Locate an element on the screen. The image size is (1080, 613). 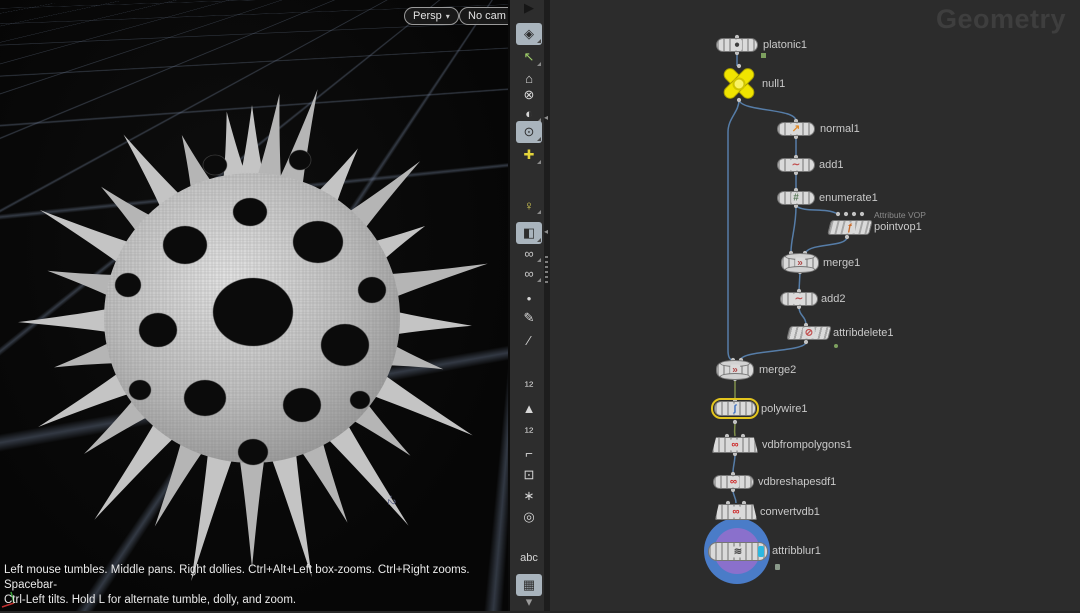
node-merge1: » is located at coordinates (800, 263).